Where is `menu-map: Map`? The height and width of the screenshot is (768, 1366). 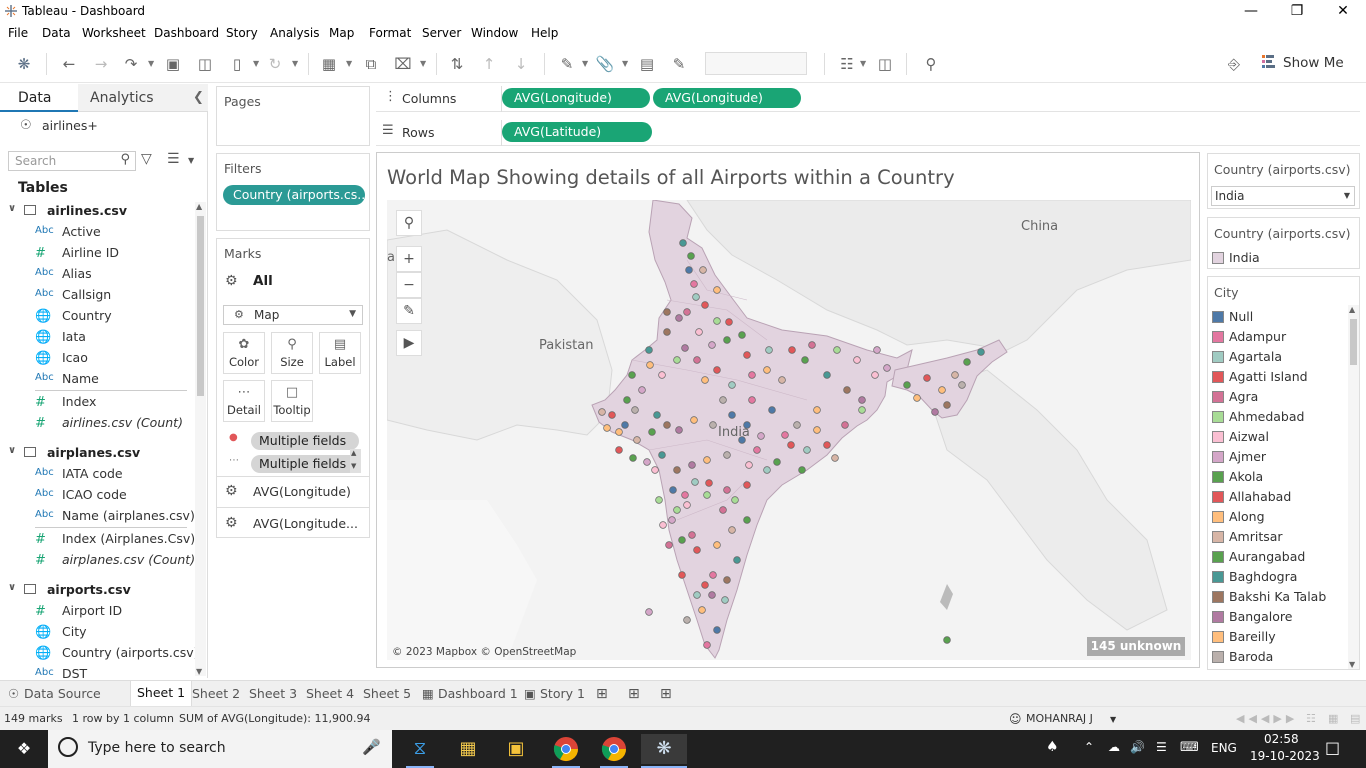
menu-map: Map is located at coordinates (341, 33).